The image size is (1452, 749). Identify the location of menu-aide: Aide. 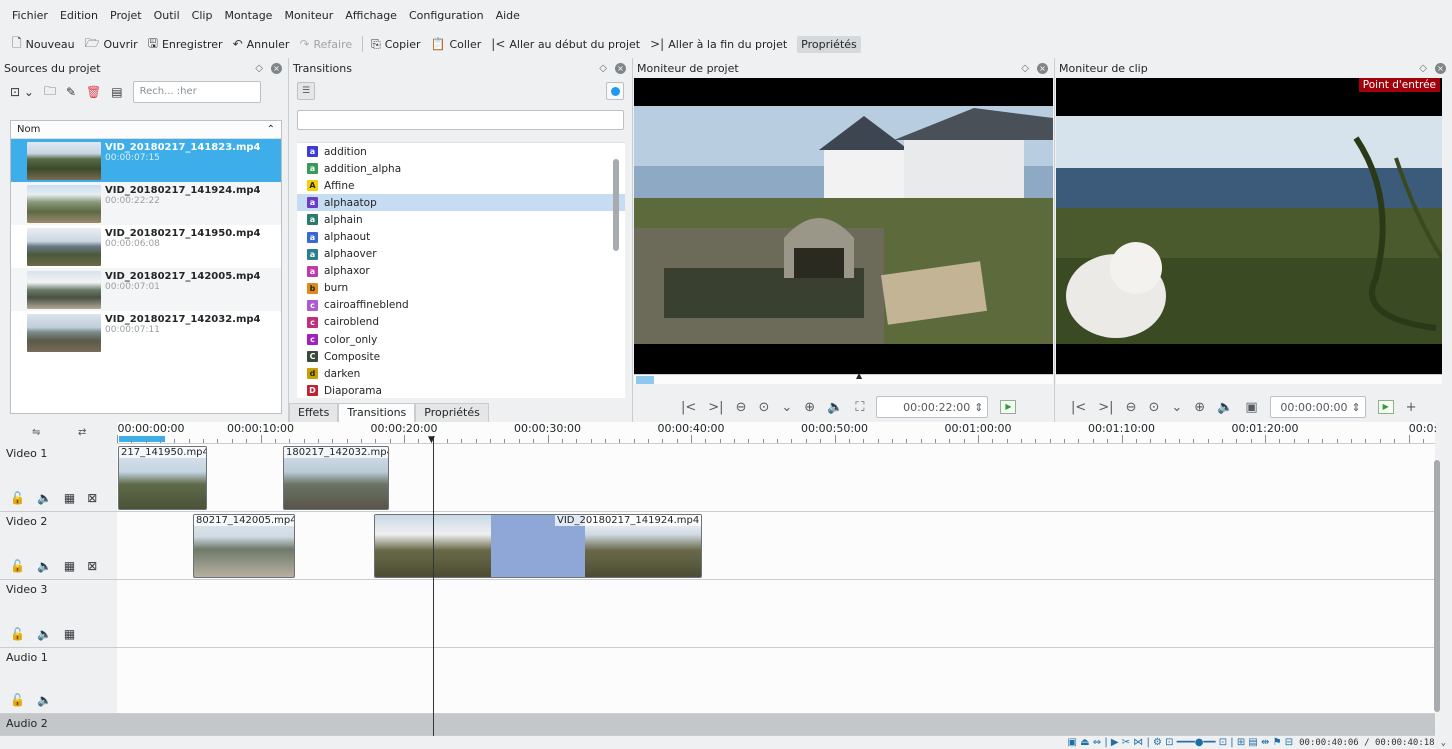
(508, 15).